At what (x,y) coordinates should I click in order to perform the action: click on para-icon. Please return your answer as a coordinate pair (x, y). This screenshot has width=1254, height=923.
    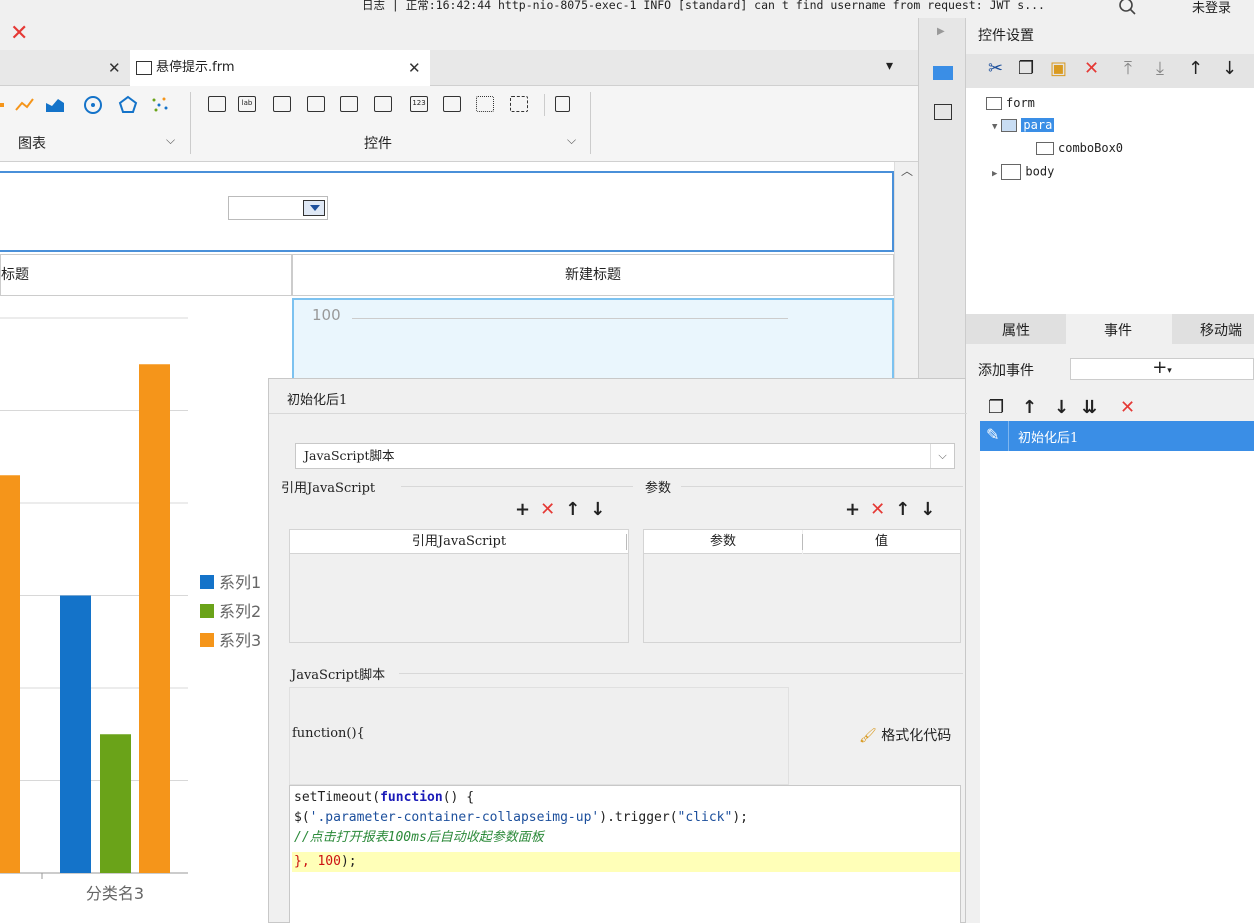
    Looking at the image, I should click on (1009, 125).